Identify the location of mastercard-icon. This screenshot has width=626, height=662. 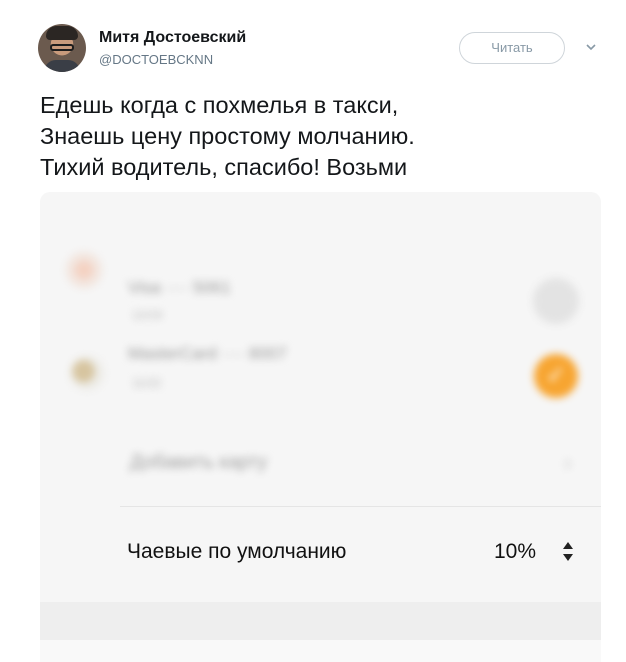
(87, 373).